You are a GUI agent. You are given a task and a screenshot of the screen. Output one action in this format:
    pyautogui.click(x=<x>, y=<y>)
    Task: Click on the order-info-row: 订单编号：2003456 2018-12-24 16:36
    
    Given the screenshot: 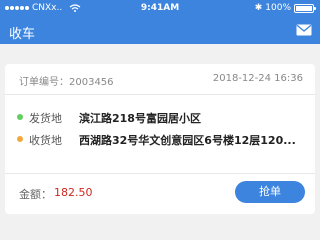 What is the action you would take?
    pyautogui.click(x=160, y=79)
    